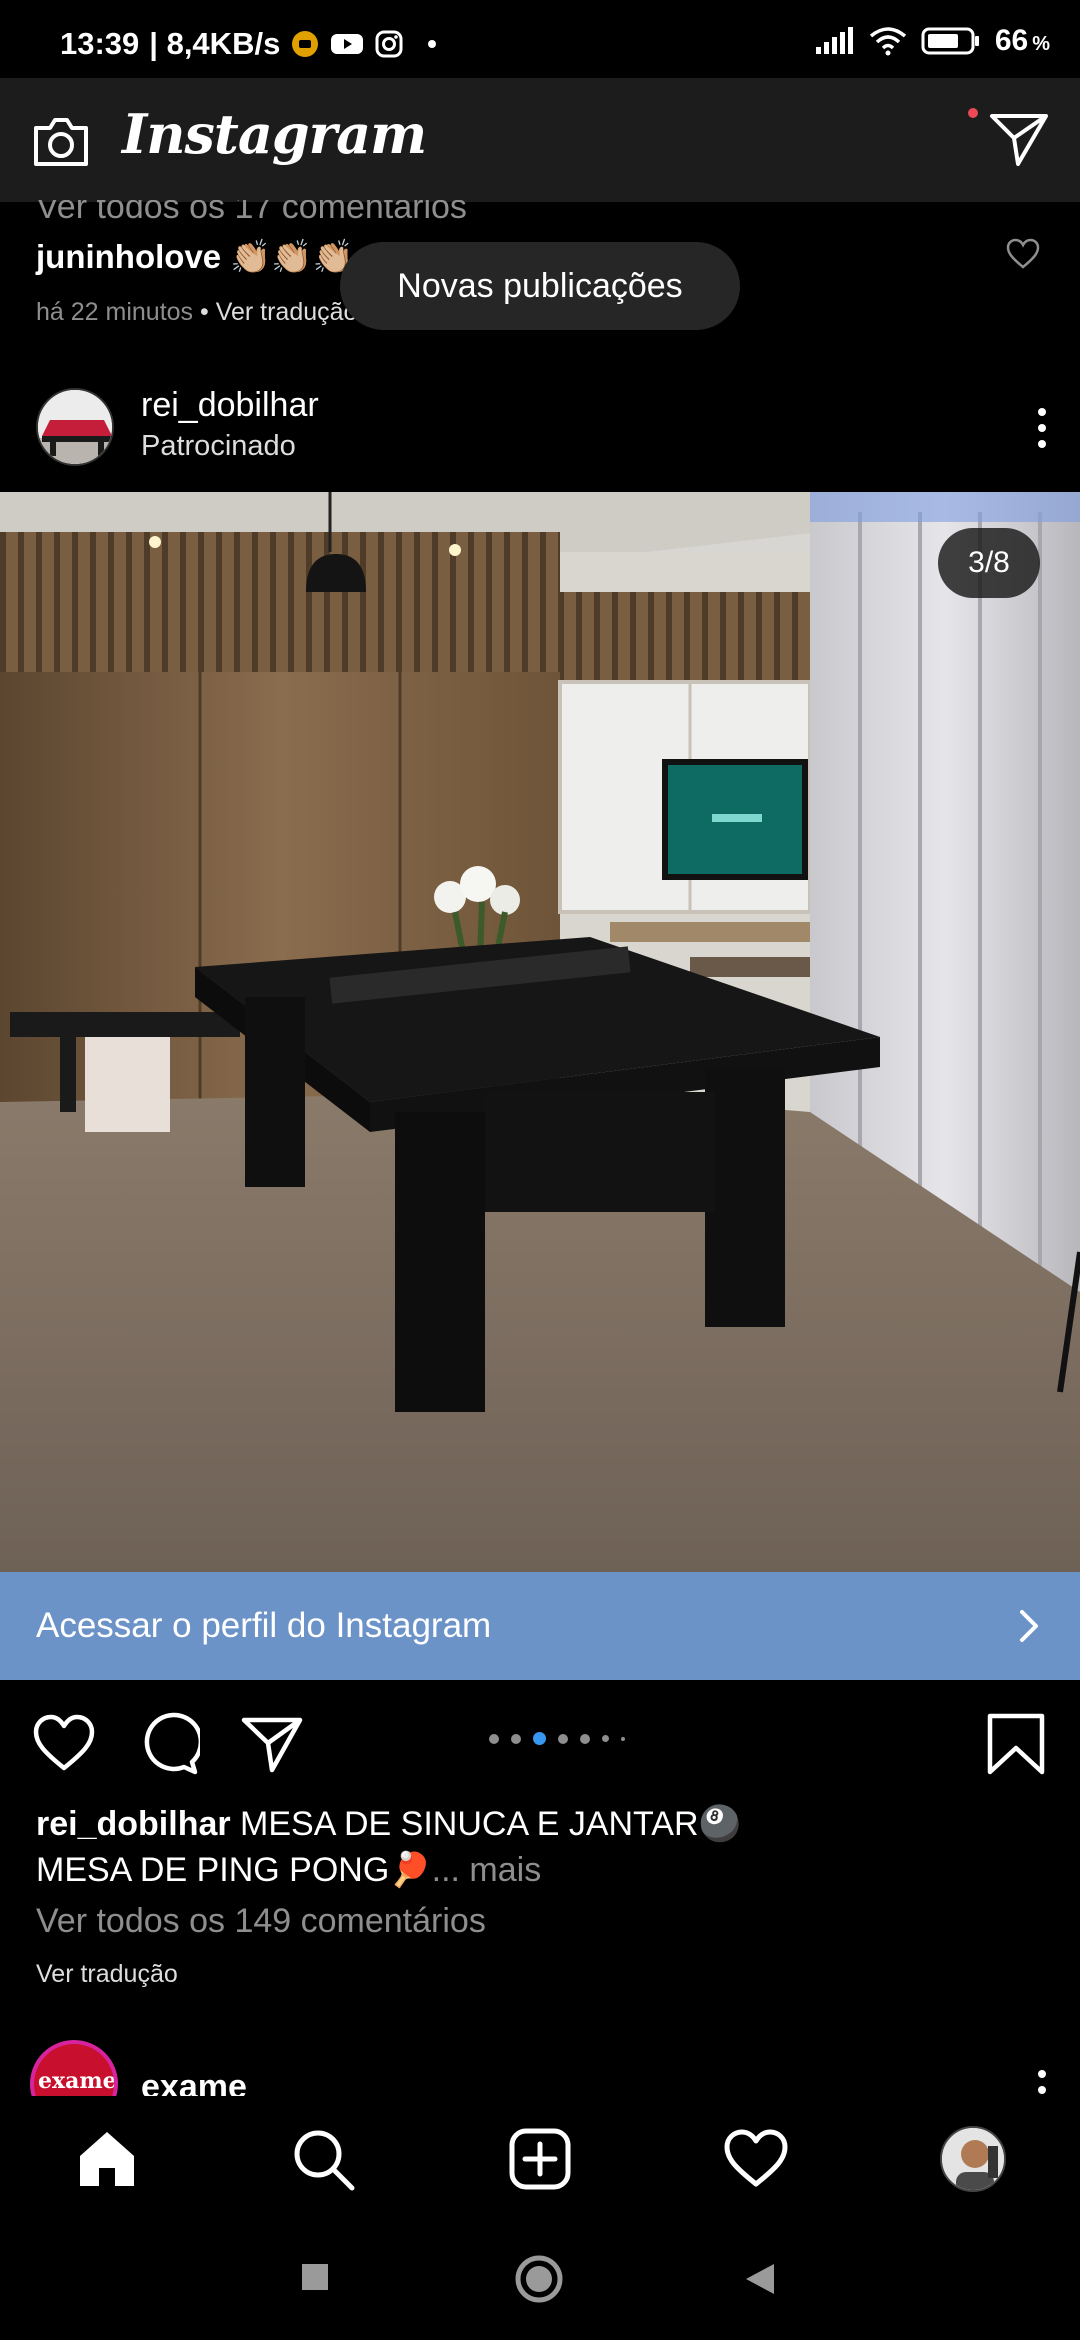  I want to click on app-logo: Instagram, so click(274, 134).